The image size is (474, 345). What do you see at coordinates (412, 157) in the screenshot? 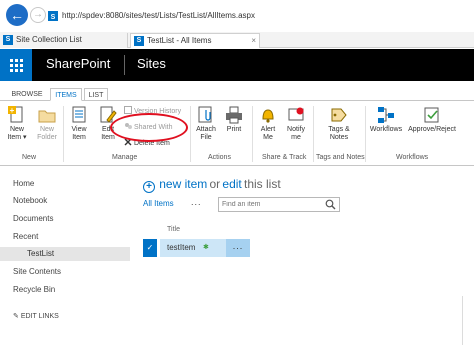
I see `group-label-workflows: Workflows` at bounding box center [412, 157].